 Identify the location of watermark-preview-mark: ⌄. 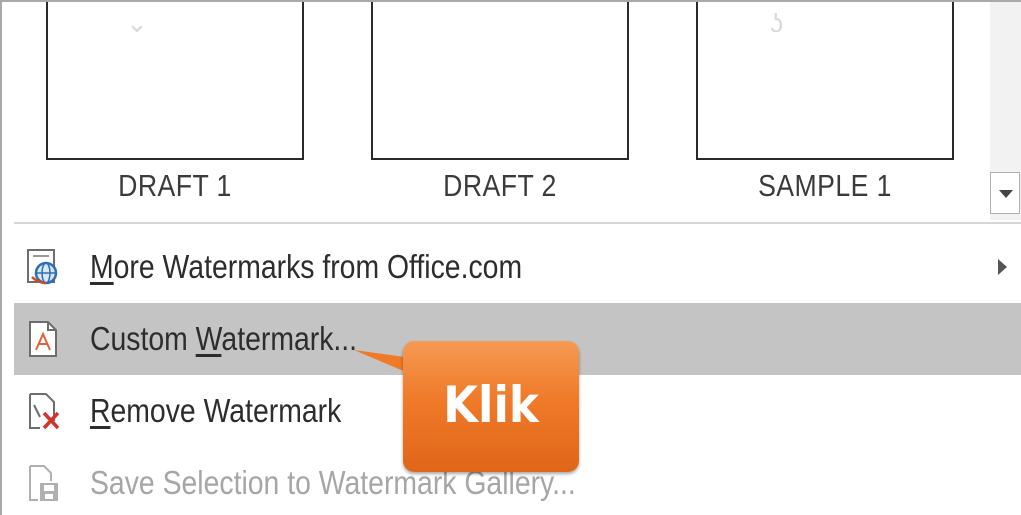
(137, 23).